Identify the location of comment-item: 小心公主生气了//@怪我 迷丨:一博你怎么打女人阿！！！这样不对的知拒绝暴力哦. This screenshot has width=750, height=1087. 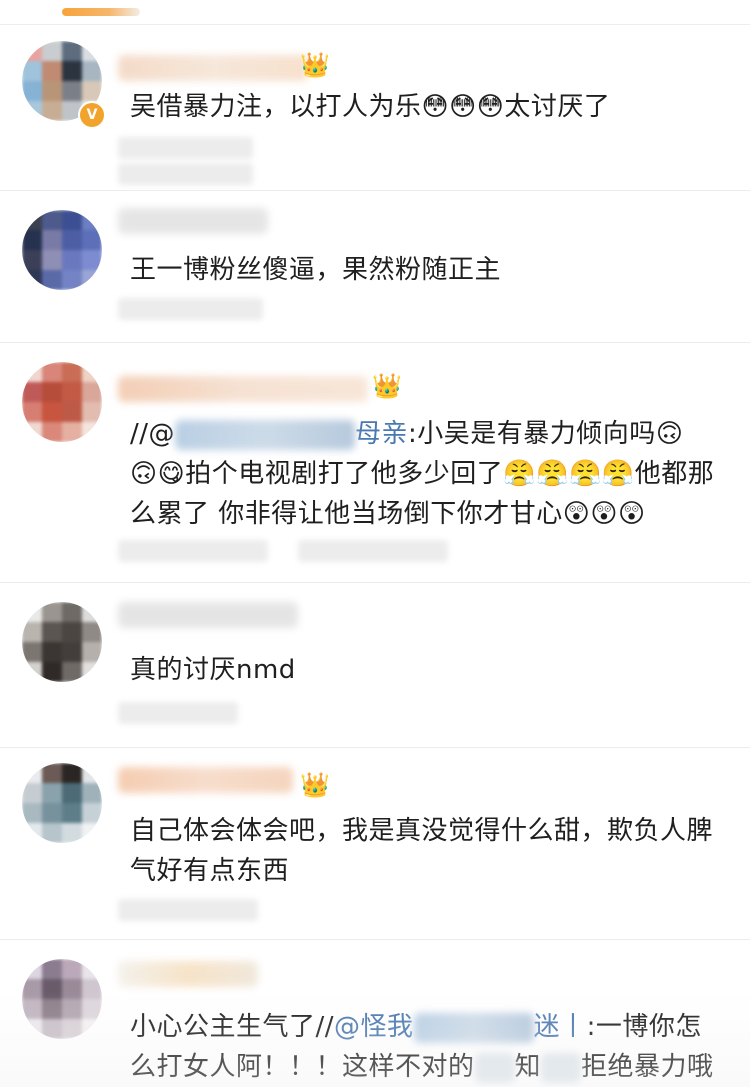
(375, 1013).